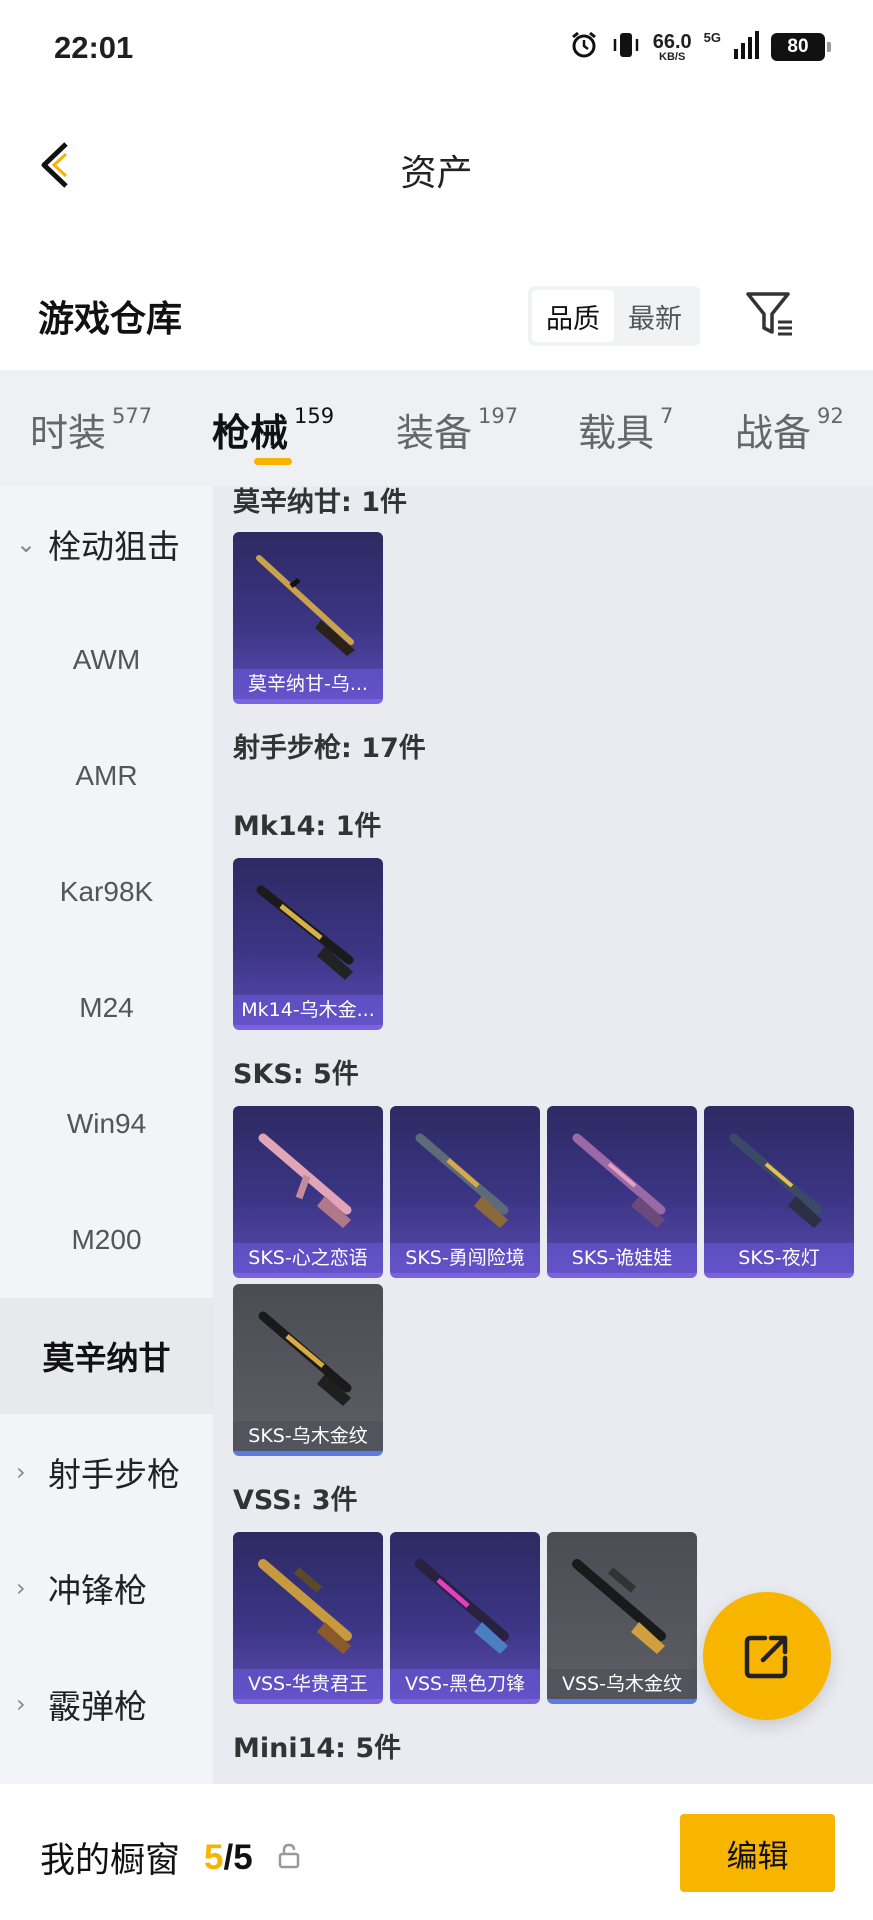 The image size is (873, 1920). What do you see at coordinates (295, 1500) in the screenshot?
I see `section-header: VSS: 3件` at bounding box center [295, 1500].